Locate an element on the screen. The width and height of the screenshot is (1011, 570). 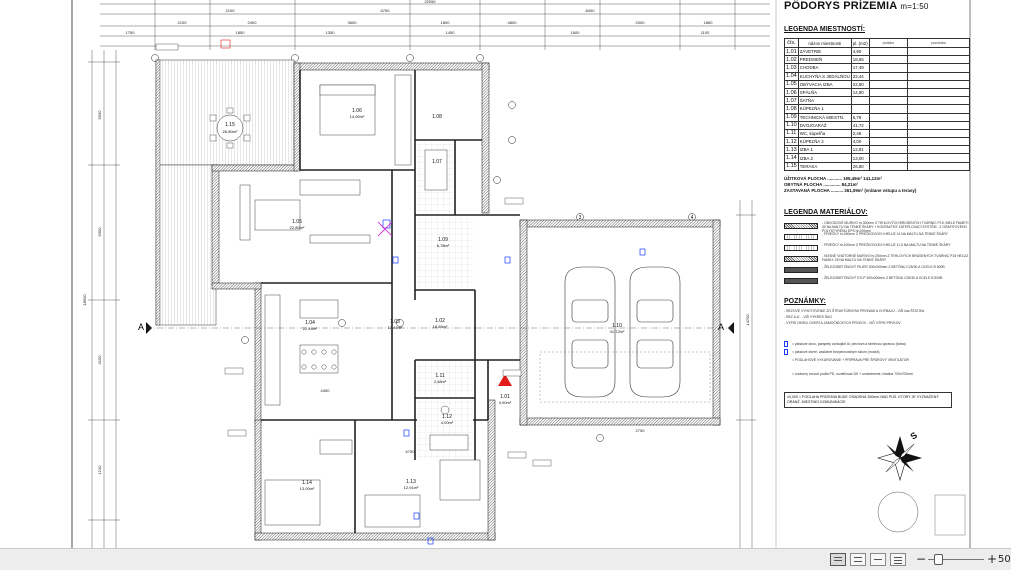
room-num-cell: 1.11 is located at coordinates (791, 133).